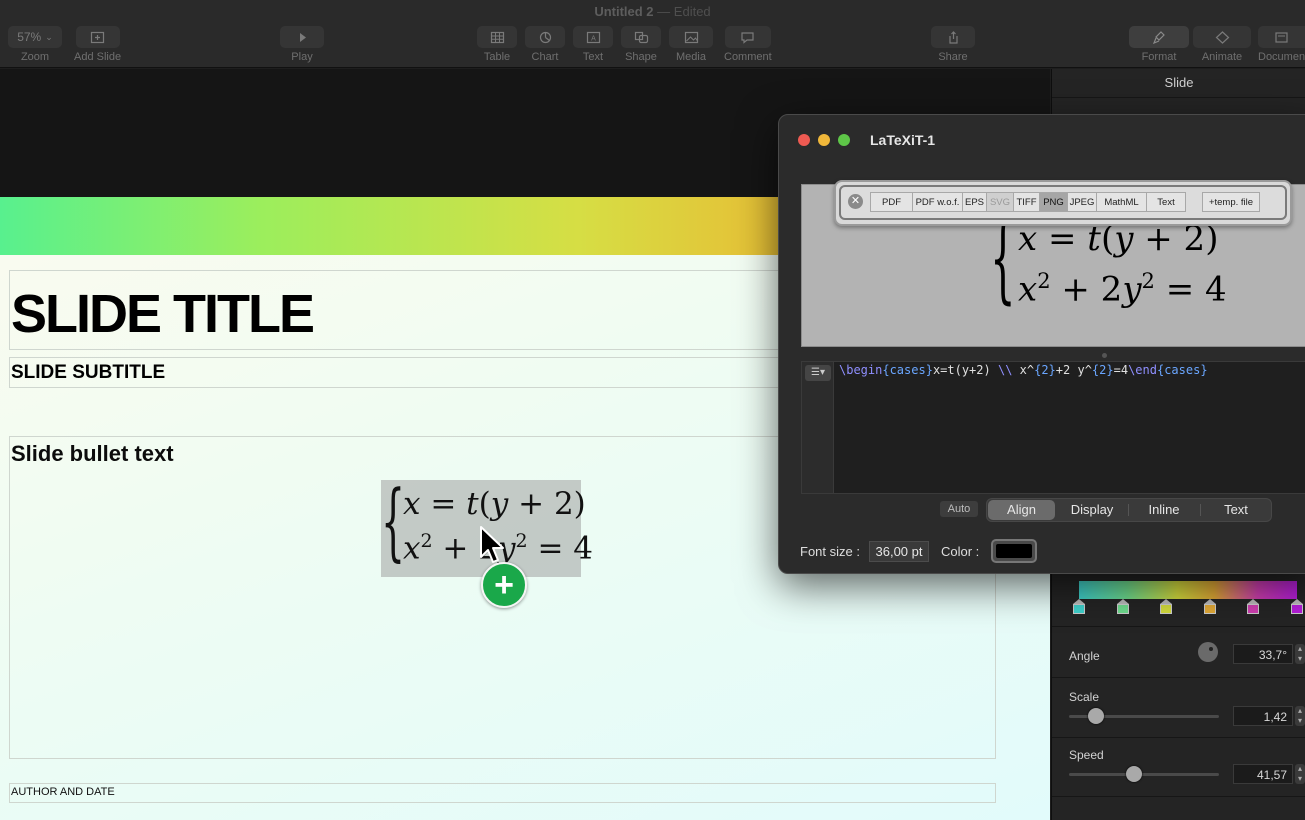 This screenshot has width=1305, height=820. I want to click on close-window-button, so click(804, 140).